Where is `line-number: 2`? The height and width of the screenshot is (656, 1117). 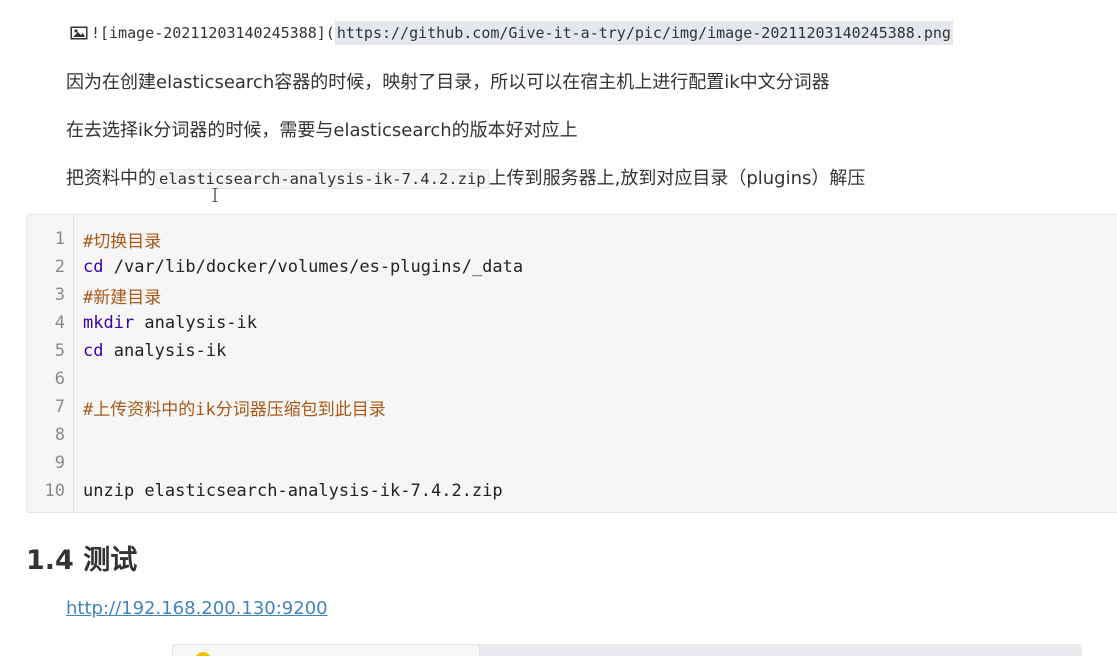
line-number: 2 is located at coordinates (59, 267).